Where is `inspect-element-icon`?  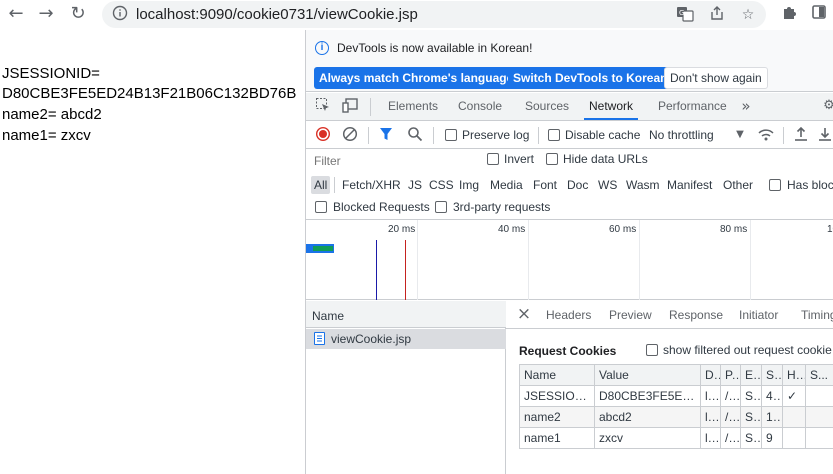
inspect-element-icon is located at coordinates (323, 106).